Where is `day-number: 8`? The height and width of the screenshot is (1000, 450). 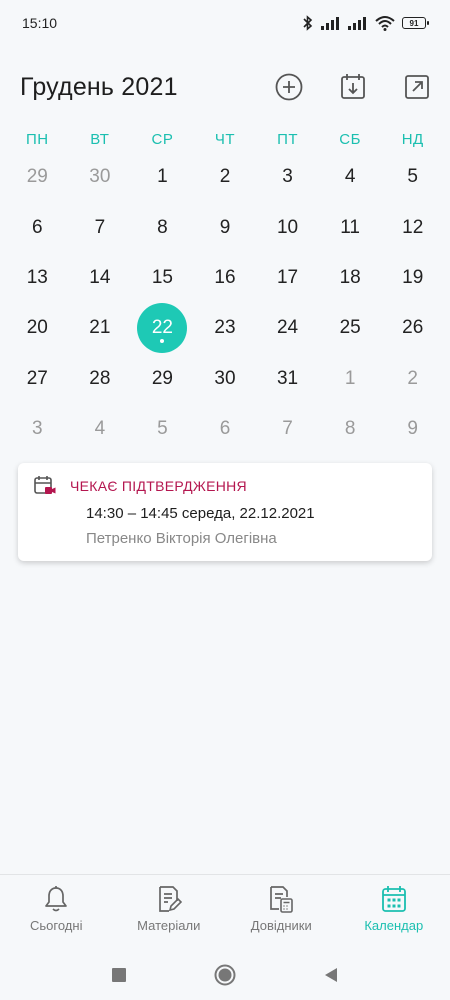 day-number: 8 is located at coordinates (162, 227).